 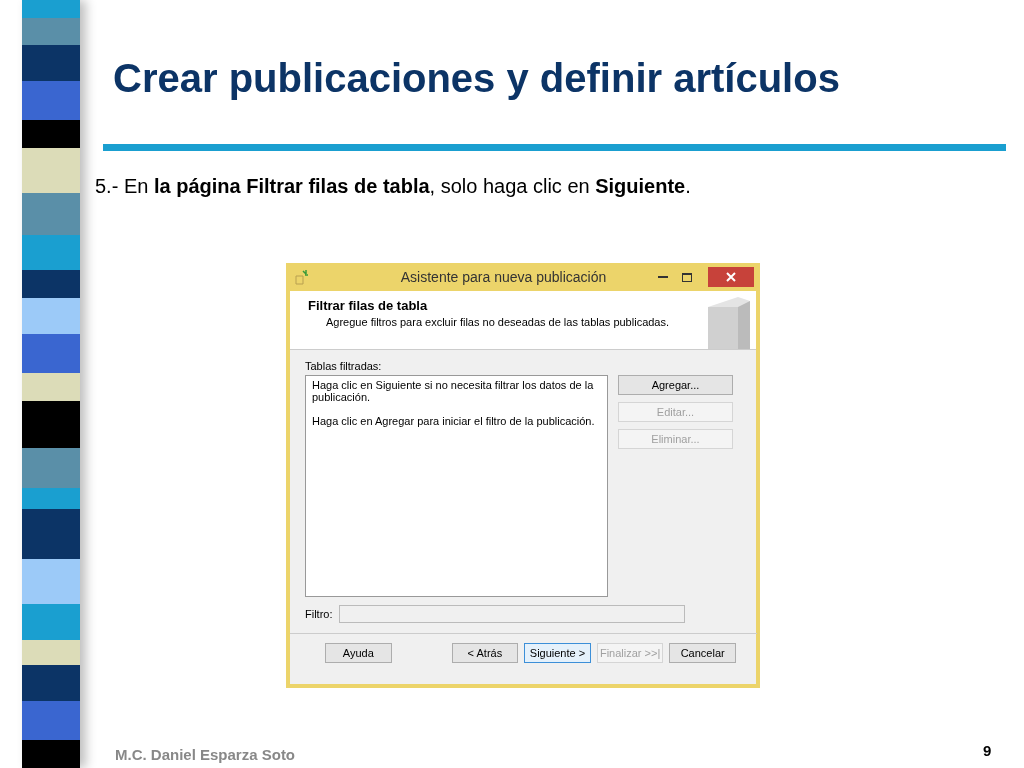 What do you see at coordinates (344, 366) in the screenshot?
I see `list-label: Tablas filtradas:` at bounding box center [344, 366].